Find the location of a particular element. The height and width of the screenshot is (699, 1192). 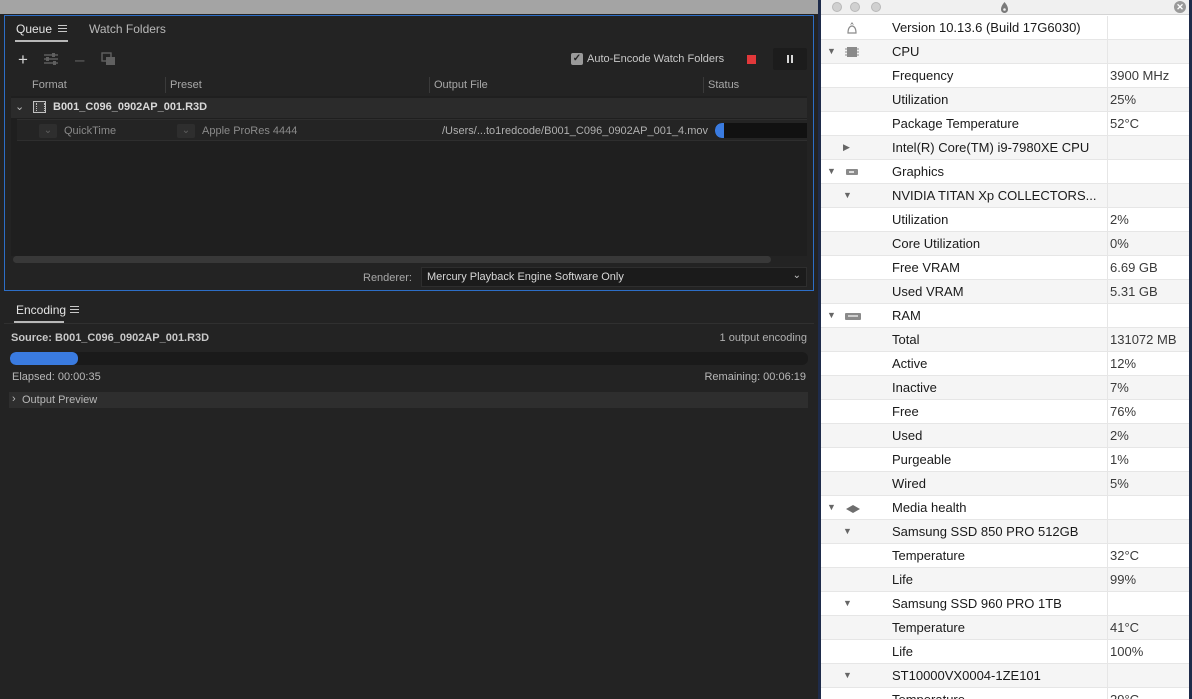

source-file-name: B001_C096_0902AP_001.R3D is located at coordinates (130, 107).